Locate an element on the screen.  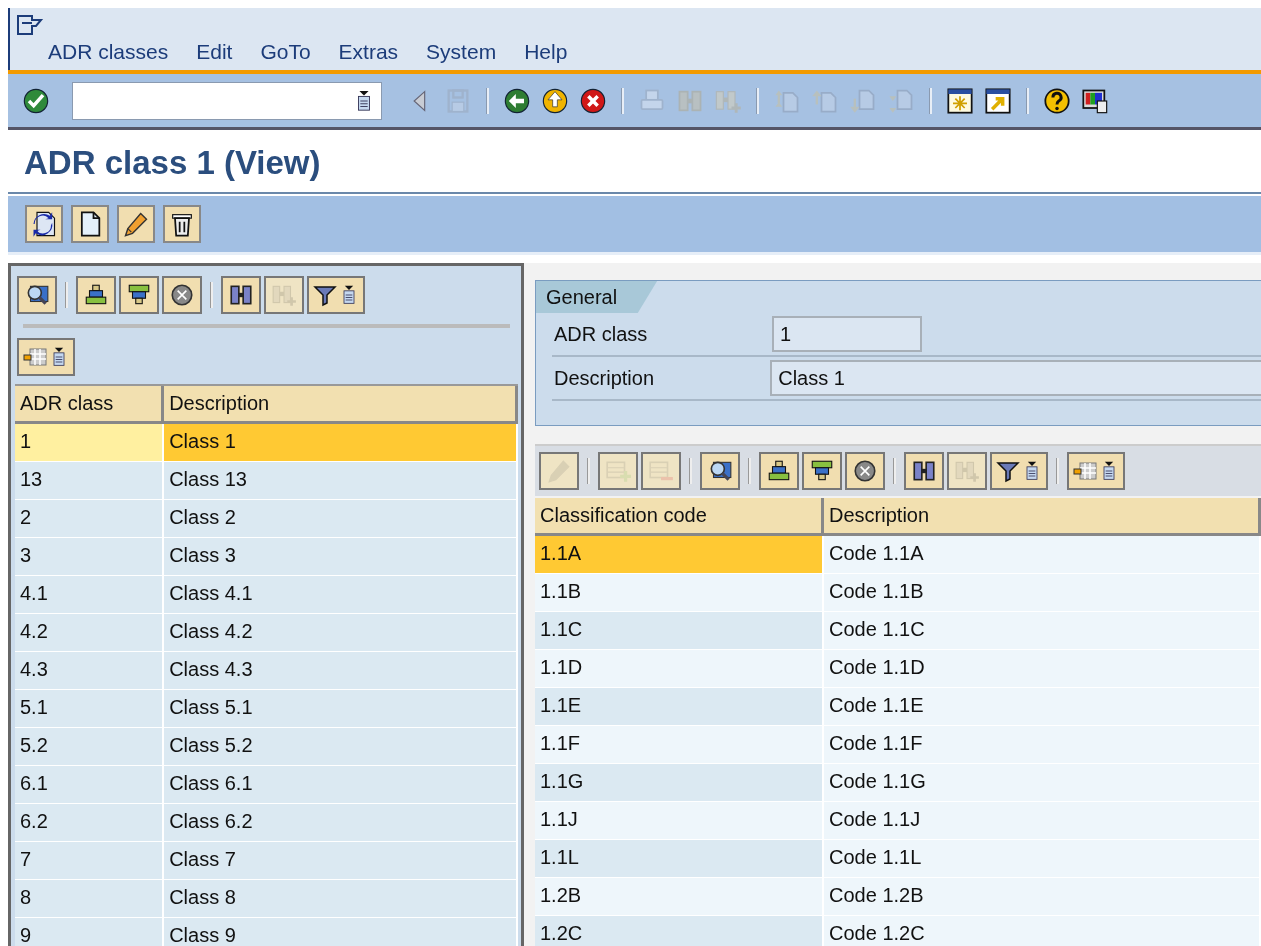
new-window-icon is located at coordinates (960, 100).